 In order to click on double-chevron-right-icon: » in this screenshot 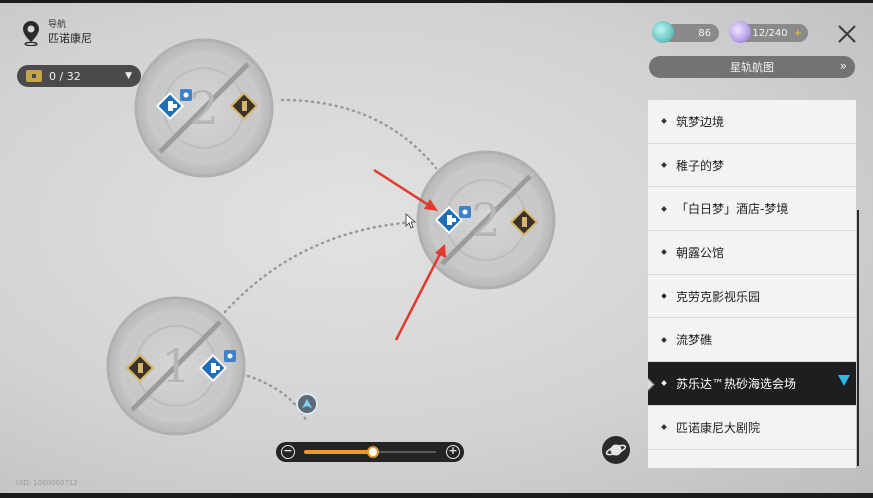, I will do `click(843, 66)`.